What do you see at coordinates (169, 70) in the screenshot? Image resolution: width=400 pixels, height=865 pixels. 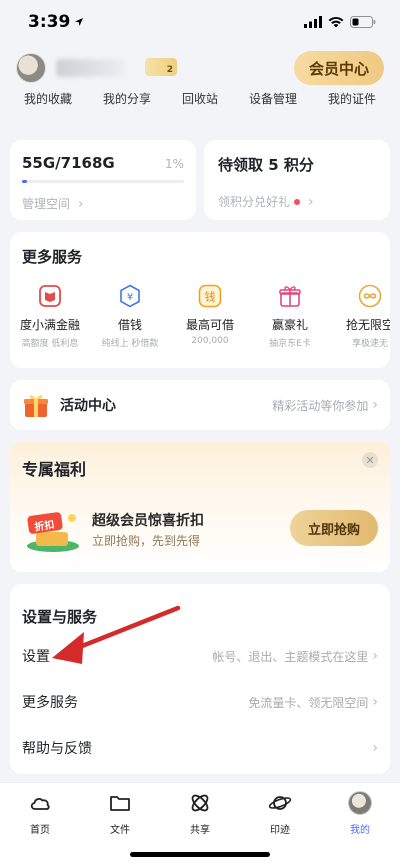 I see `level-number: 2` at bounding box center [169, 70].